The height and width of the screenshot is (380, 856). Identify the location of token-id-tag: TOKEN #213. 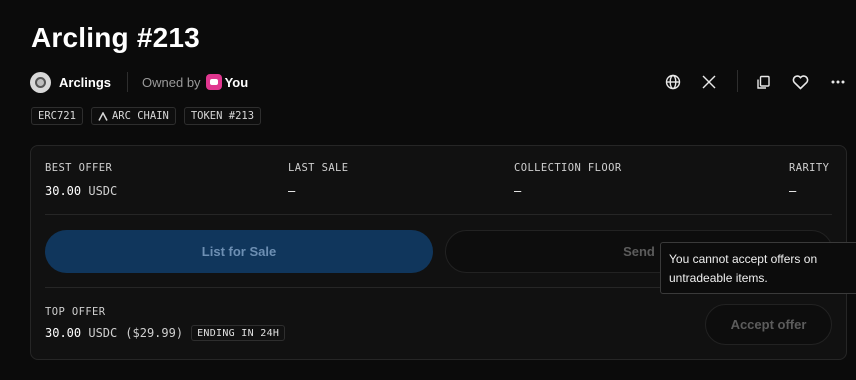
(222, 116).